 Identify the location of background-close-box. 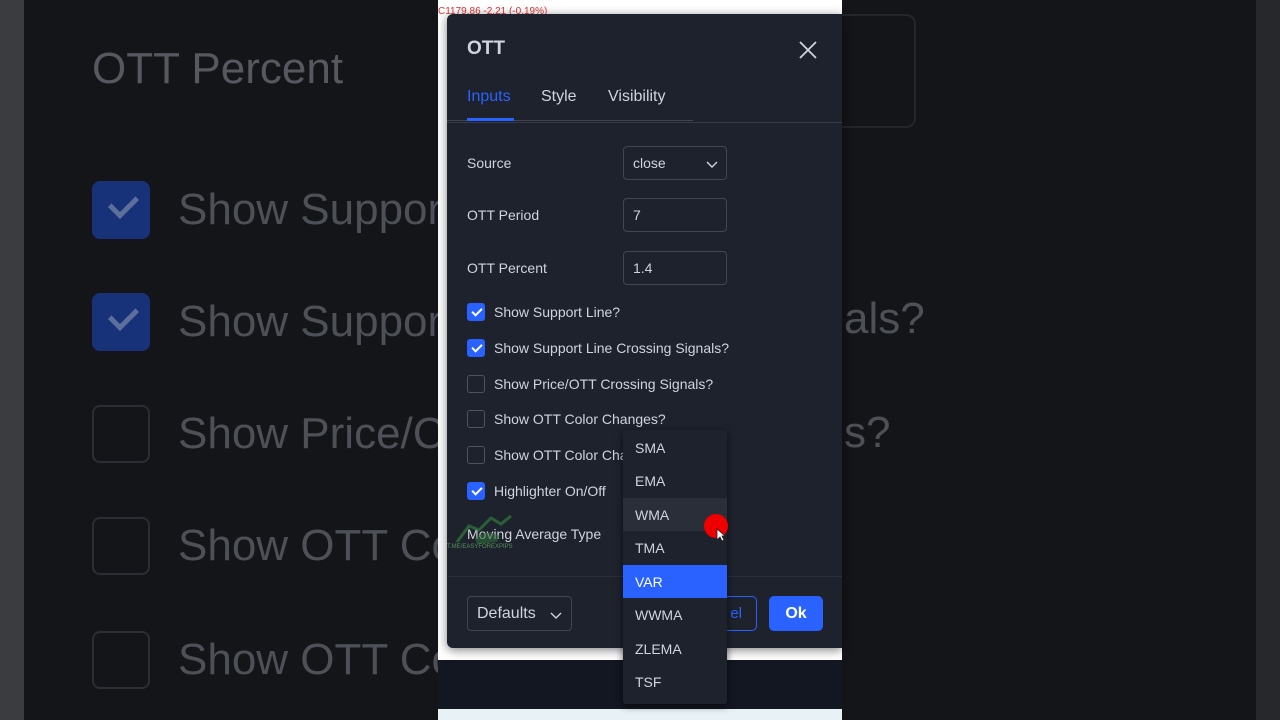
(879, 71).